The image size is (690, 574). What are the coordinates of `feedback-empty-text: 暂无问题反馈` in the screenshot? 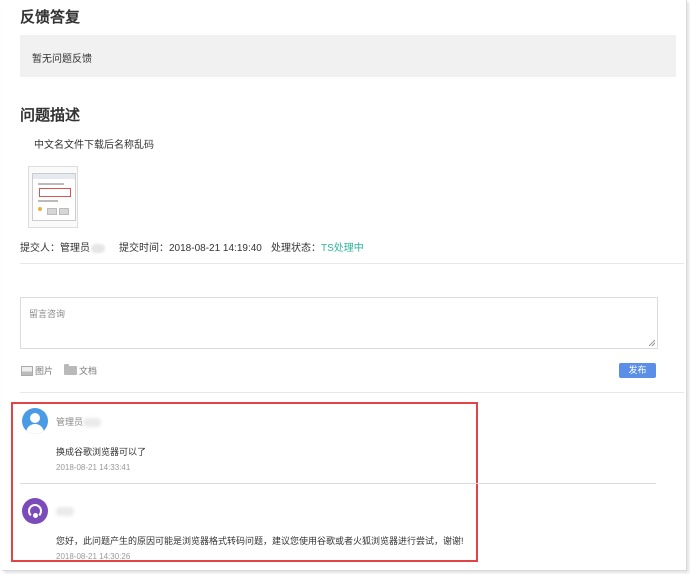 It's located at (62, 59).